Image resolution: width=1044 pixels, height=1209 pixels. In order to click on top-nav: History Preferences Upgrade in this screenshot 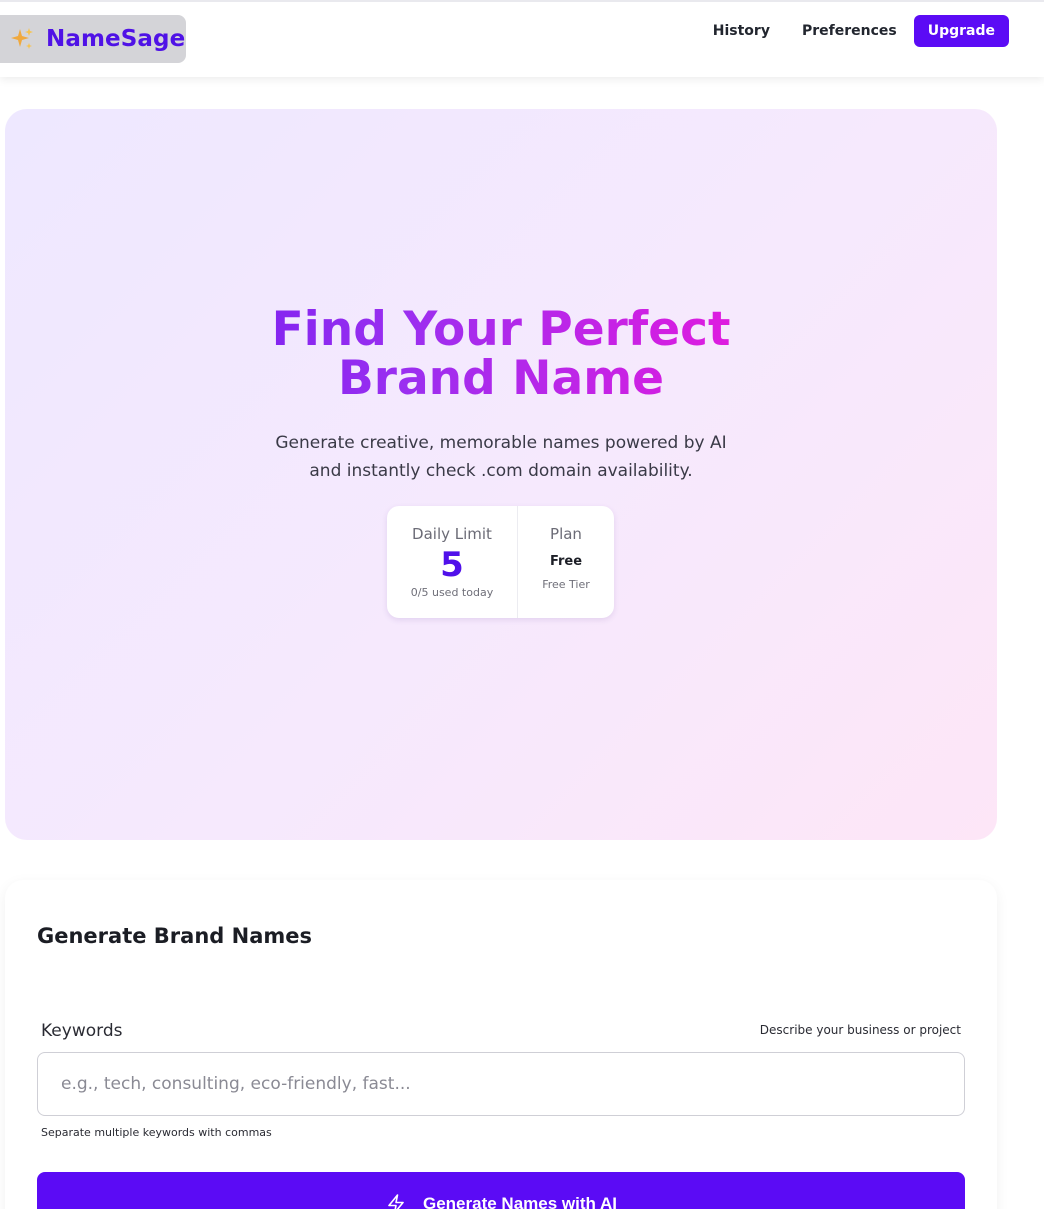, I will do `click(853, 31)`.